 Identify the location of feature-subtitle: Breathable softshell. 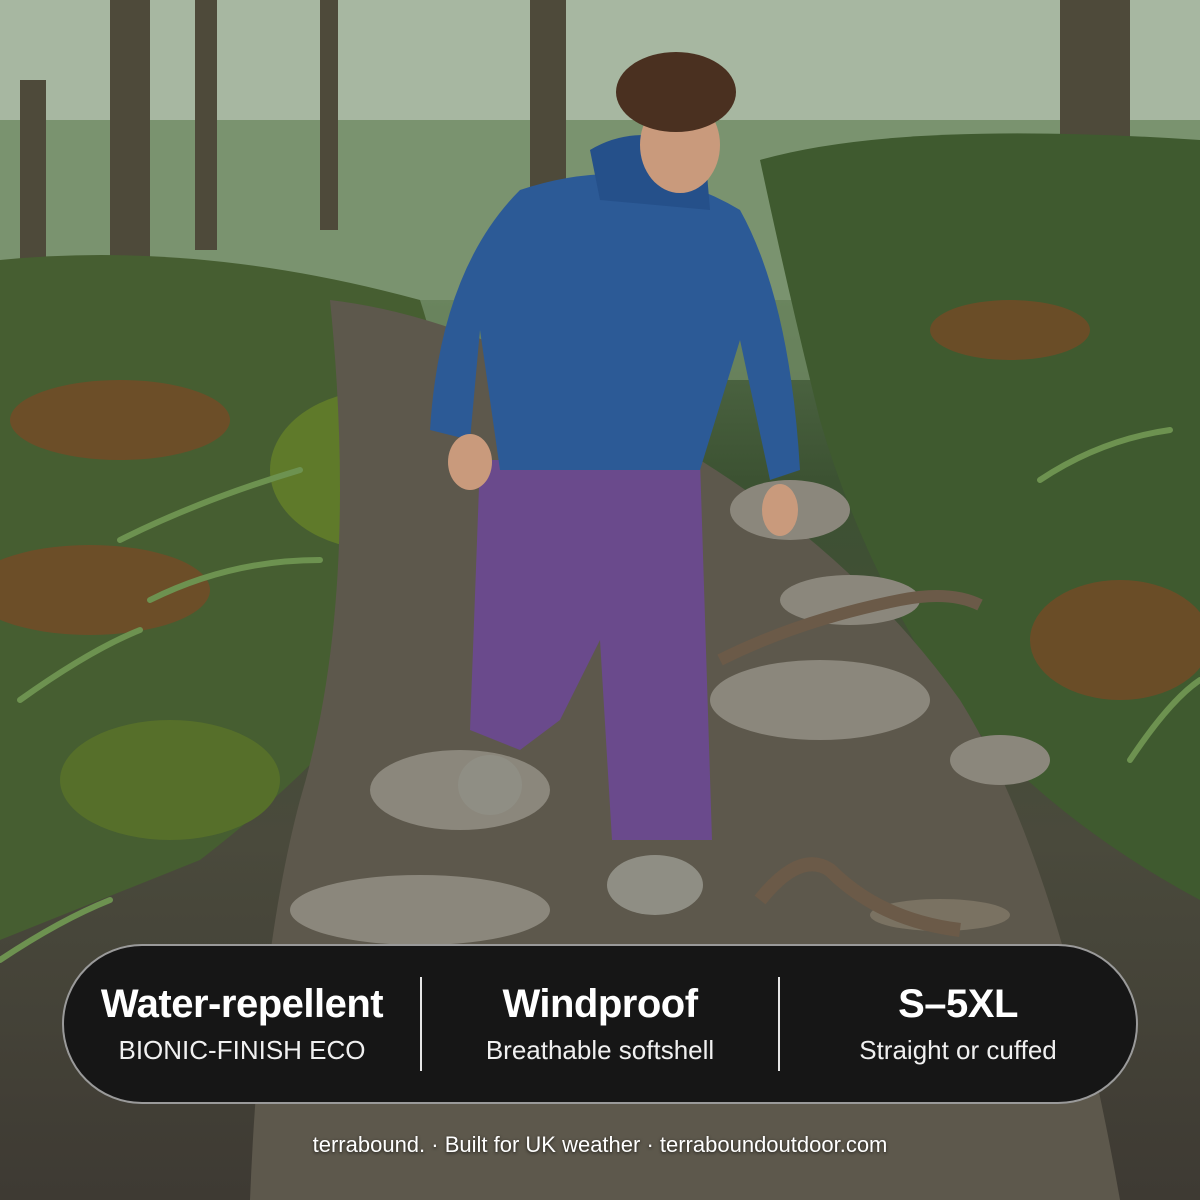
(600, 1050).